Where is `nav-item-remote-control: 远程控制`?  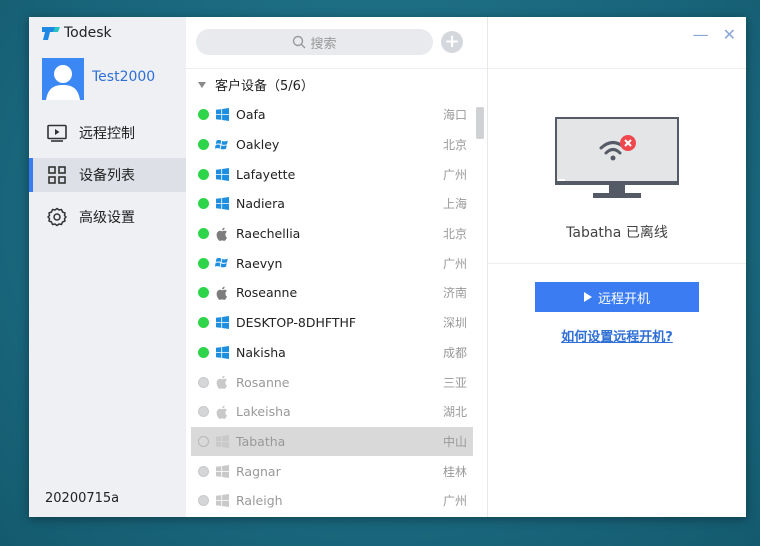 nav-item-remote-control: 远程控制 is located at coordinates (107, 133).